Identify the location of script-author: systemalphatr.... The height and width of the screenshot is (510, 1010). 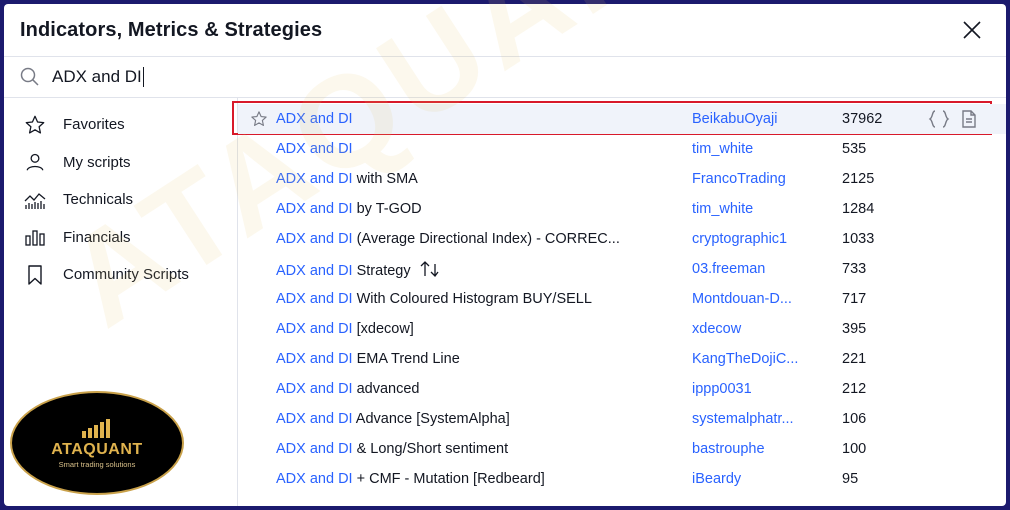
(743, 419).